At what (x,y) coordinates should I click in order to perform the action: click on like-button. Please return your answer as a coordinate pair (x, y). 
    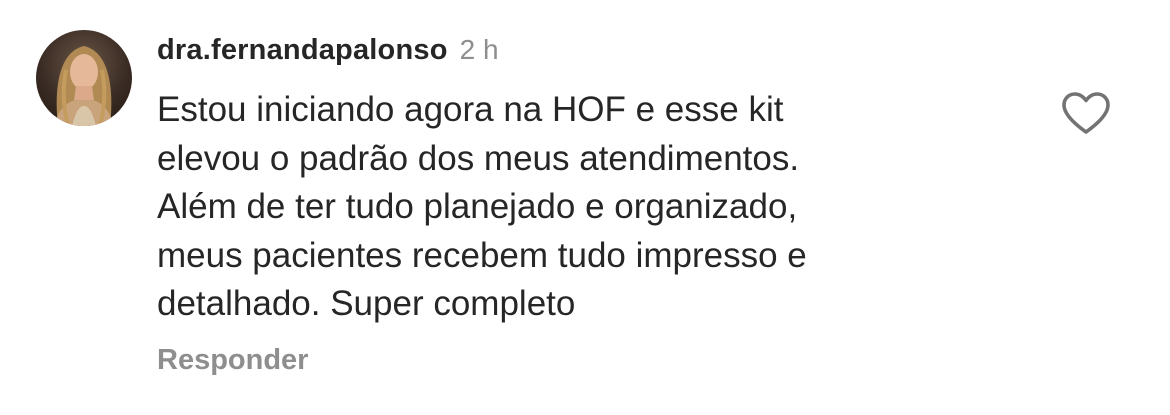
    Looking at the image, I should click on (1086, 113).